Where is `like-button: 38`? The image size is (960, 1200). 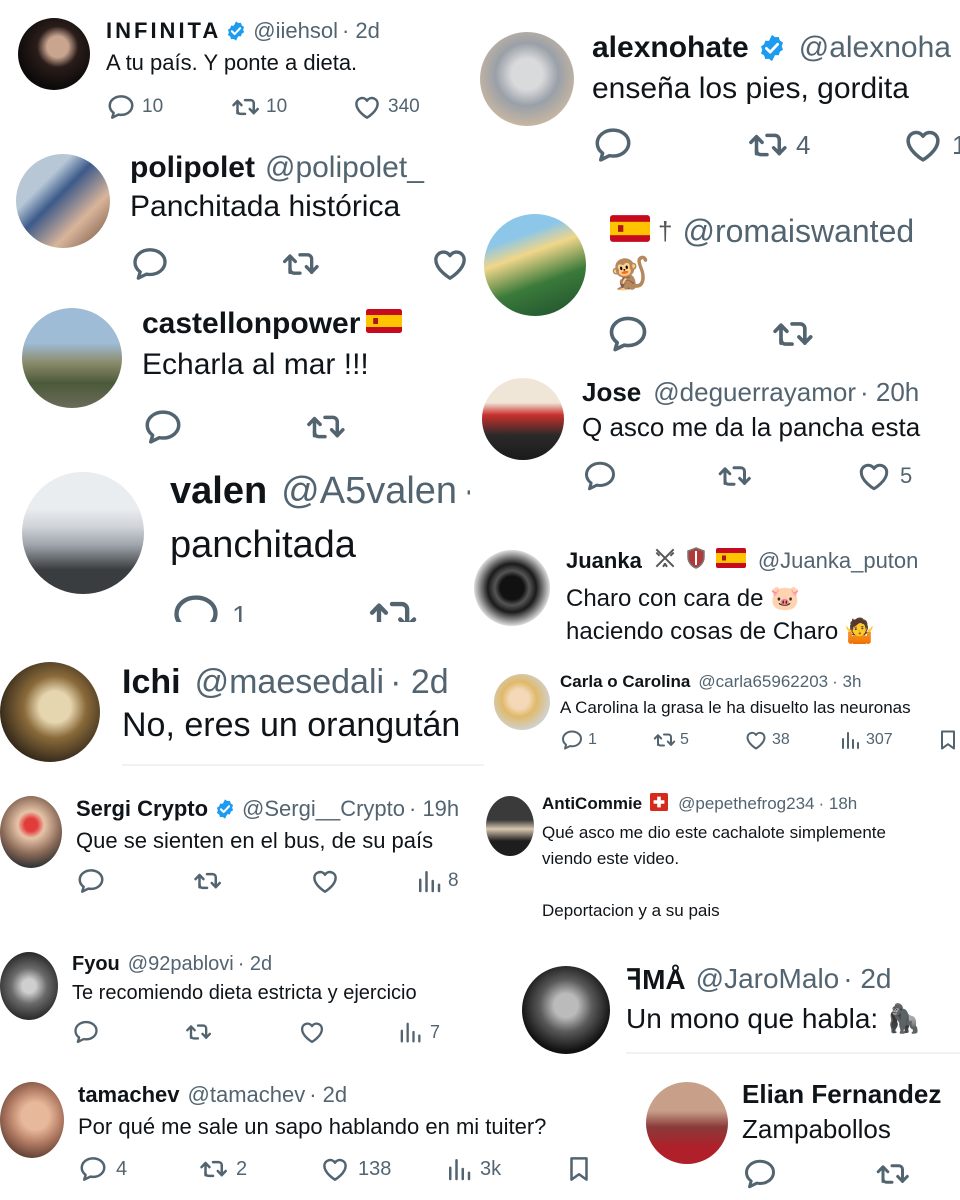
like-button: 38 is located at coordinates (791, 740).